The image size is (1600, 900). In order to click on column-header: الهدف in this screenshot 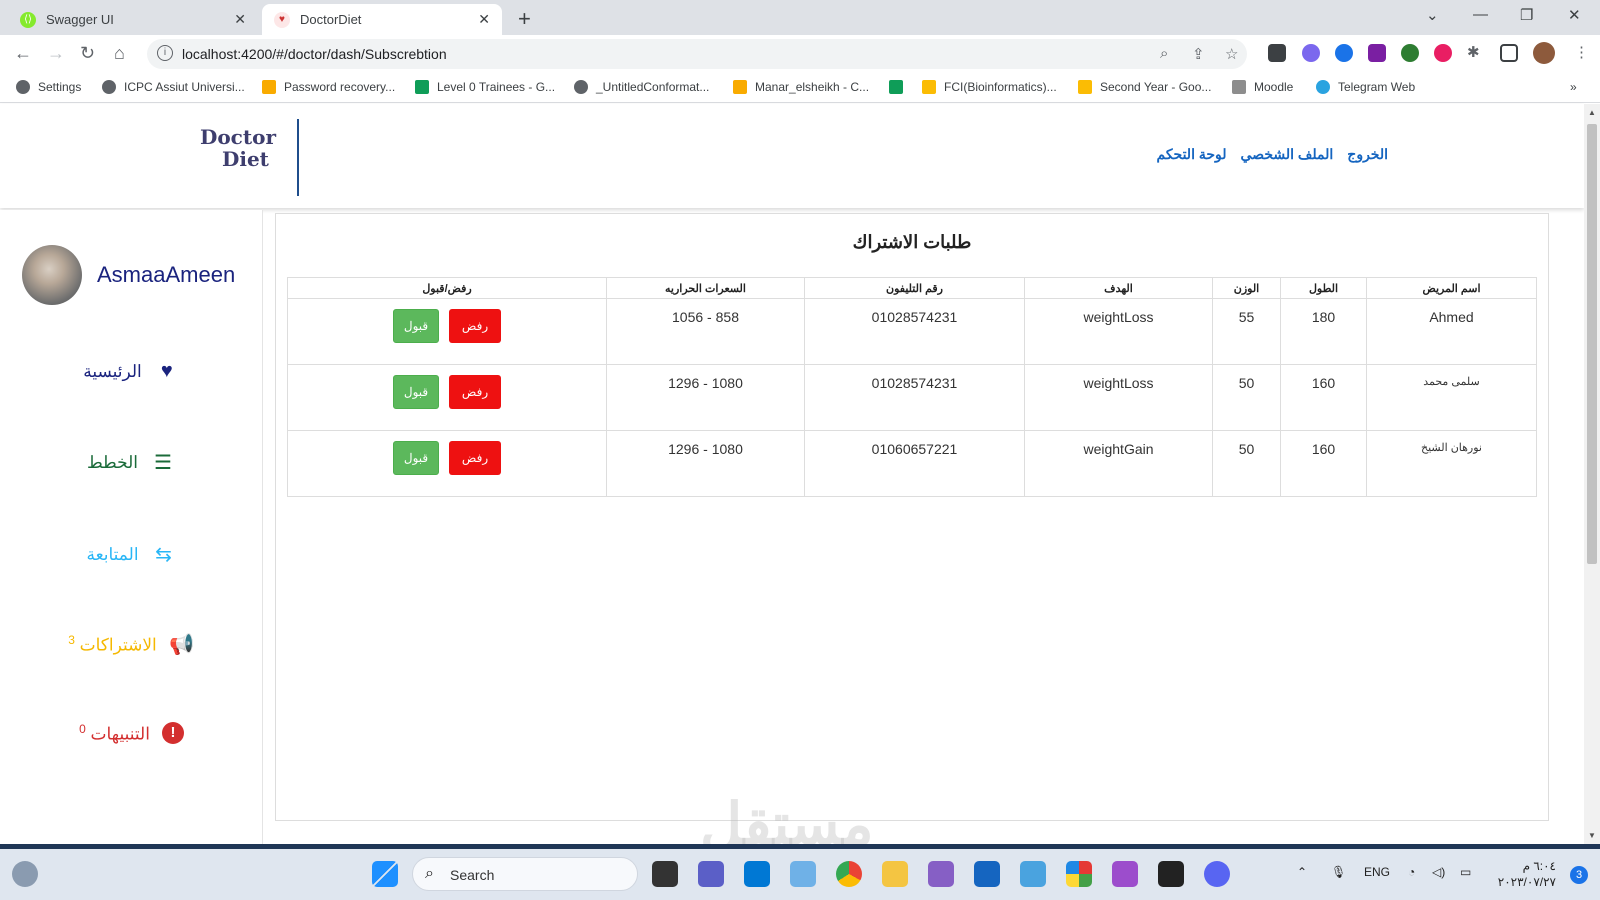, I will do `click(1118, 288)`.